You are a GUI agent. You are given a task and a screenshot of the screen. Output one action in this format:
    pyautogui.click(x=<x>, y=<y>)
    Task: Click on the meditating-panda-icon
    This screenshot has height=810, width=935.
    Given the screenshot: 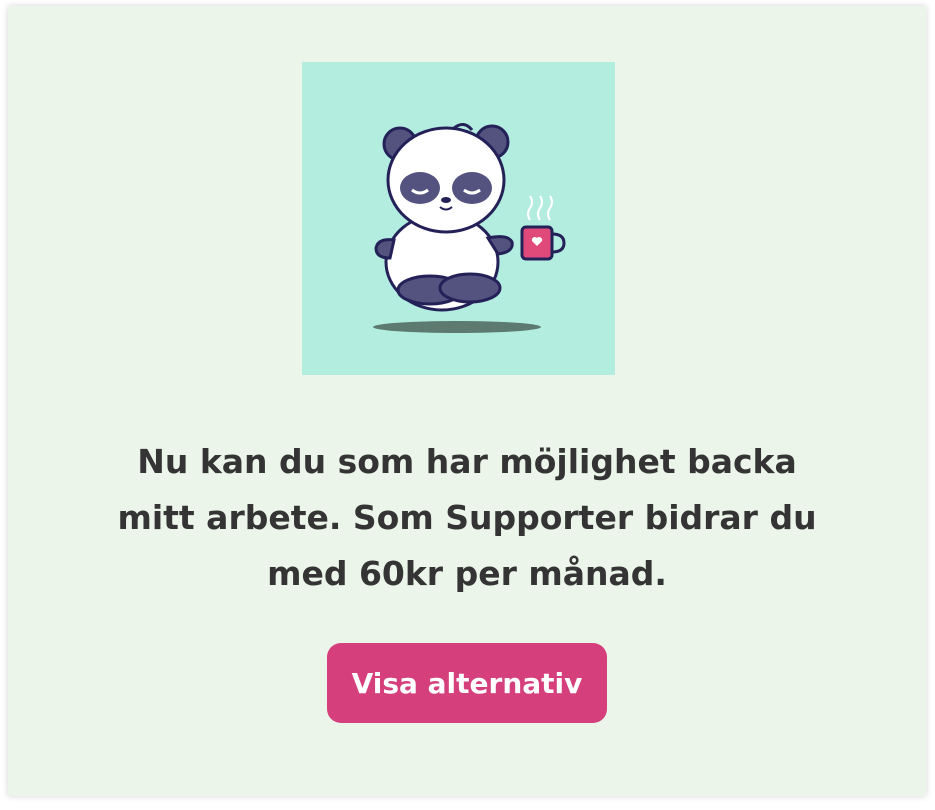 What is the action you would take?
    pyautogui.click(x=469, y=228)
    